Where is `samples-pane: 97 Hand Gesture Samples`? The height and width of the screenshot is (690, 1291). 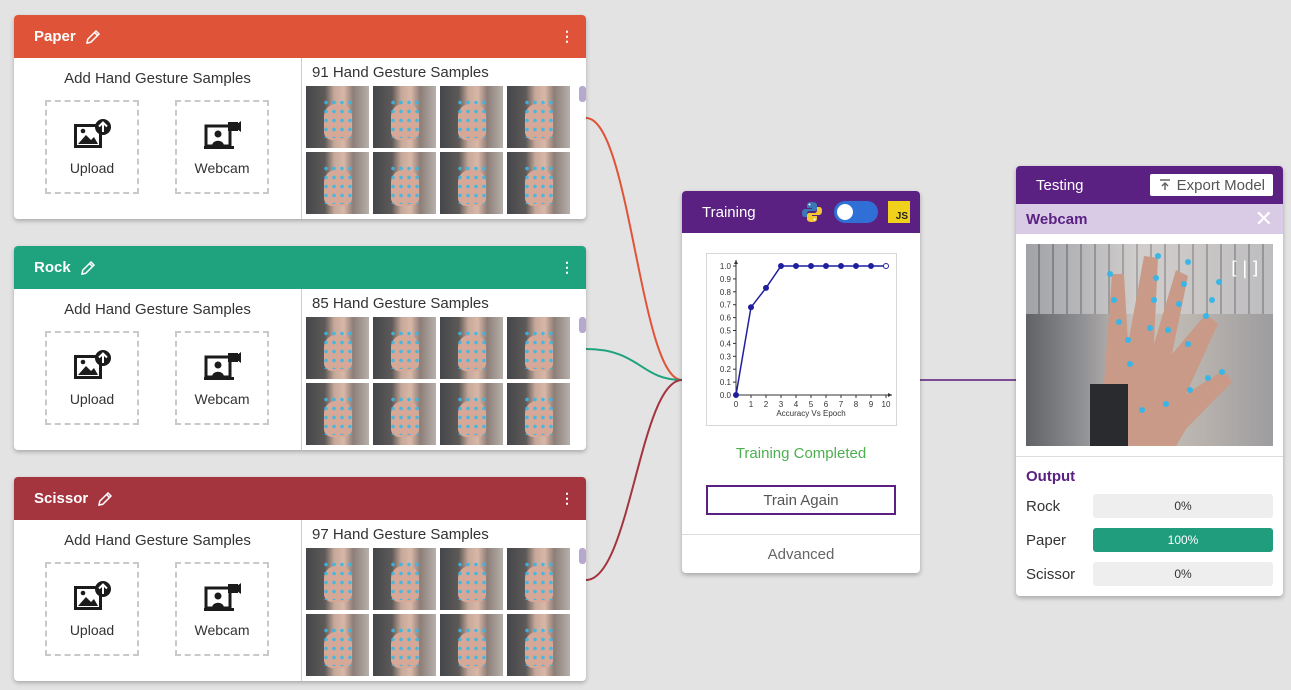
samples-pane: 97 Hand Gesture Samples is located at coordinates (444, 600).